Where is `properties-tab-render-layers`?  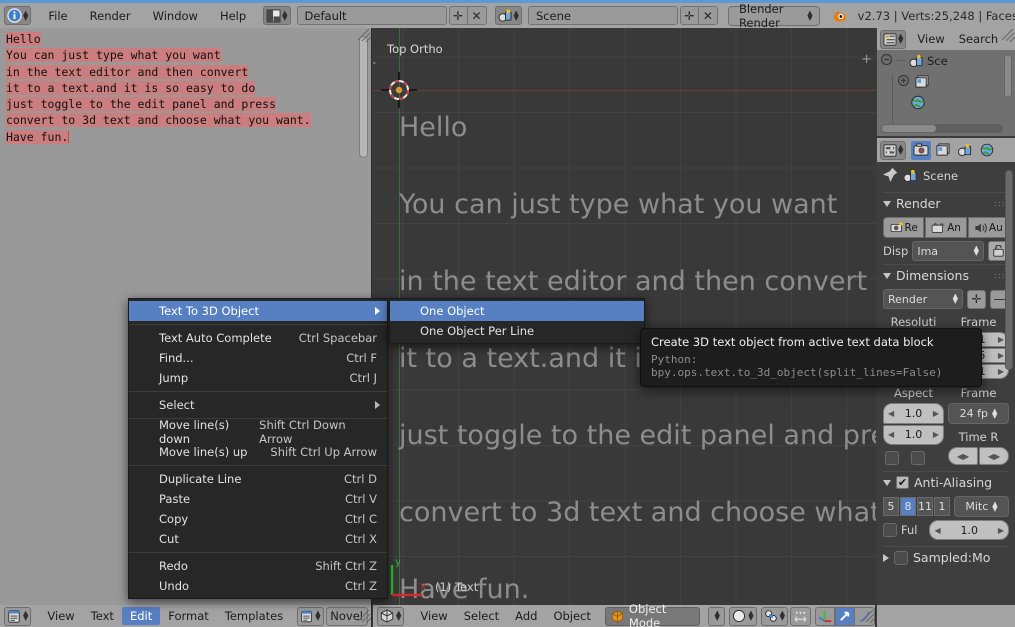 properties-tab-render-layers is located at coordinates (943, 150).